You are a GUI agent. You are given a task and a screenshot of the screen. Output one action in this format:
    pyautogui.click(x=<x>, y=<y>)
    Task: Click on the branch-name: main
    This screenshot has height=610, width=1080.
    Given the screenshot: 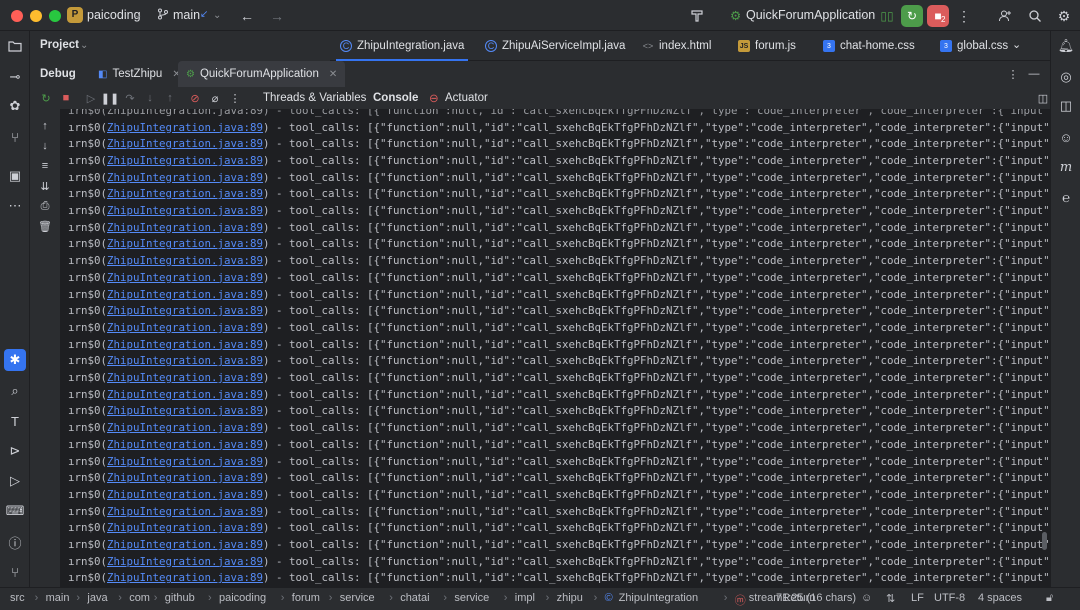 What is the action you would take?
    pyautogui.click(x=186, y=15)
    